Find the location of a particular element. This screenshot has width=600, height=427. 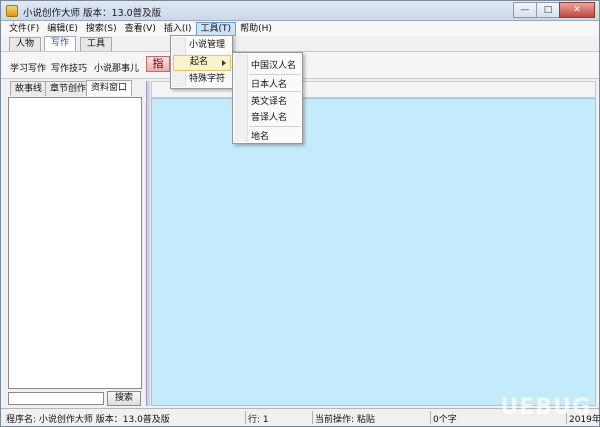

naming-submenu: 中国汉人名 日本人名 英文译名 音译人名 地名 is located at coordinates (267, 98).